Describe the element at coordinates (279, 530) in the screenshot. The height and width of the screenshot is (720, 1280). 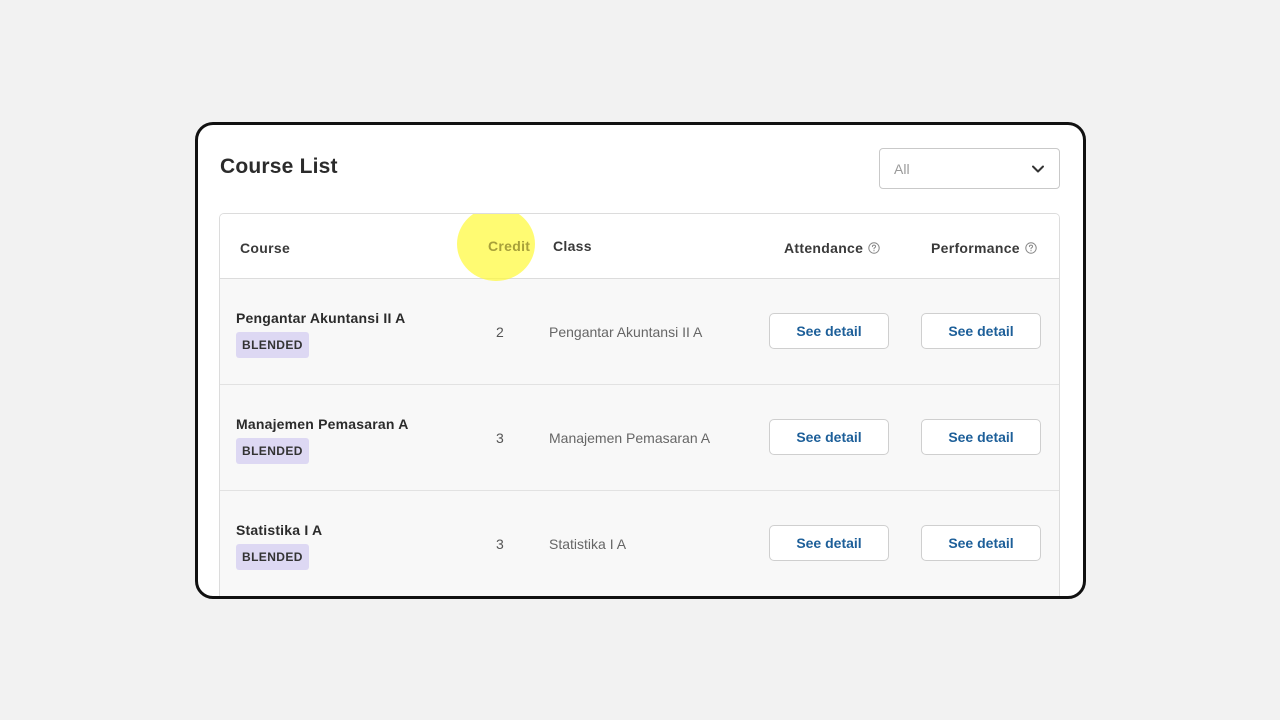
I see `course-name: Statistika I A` at that location.